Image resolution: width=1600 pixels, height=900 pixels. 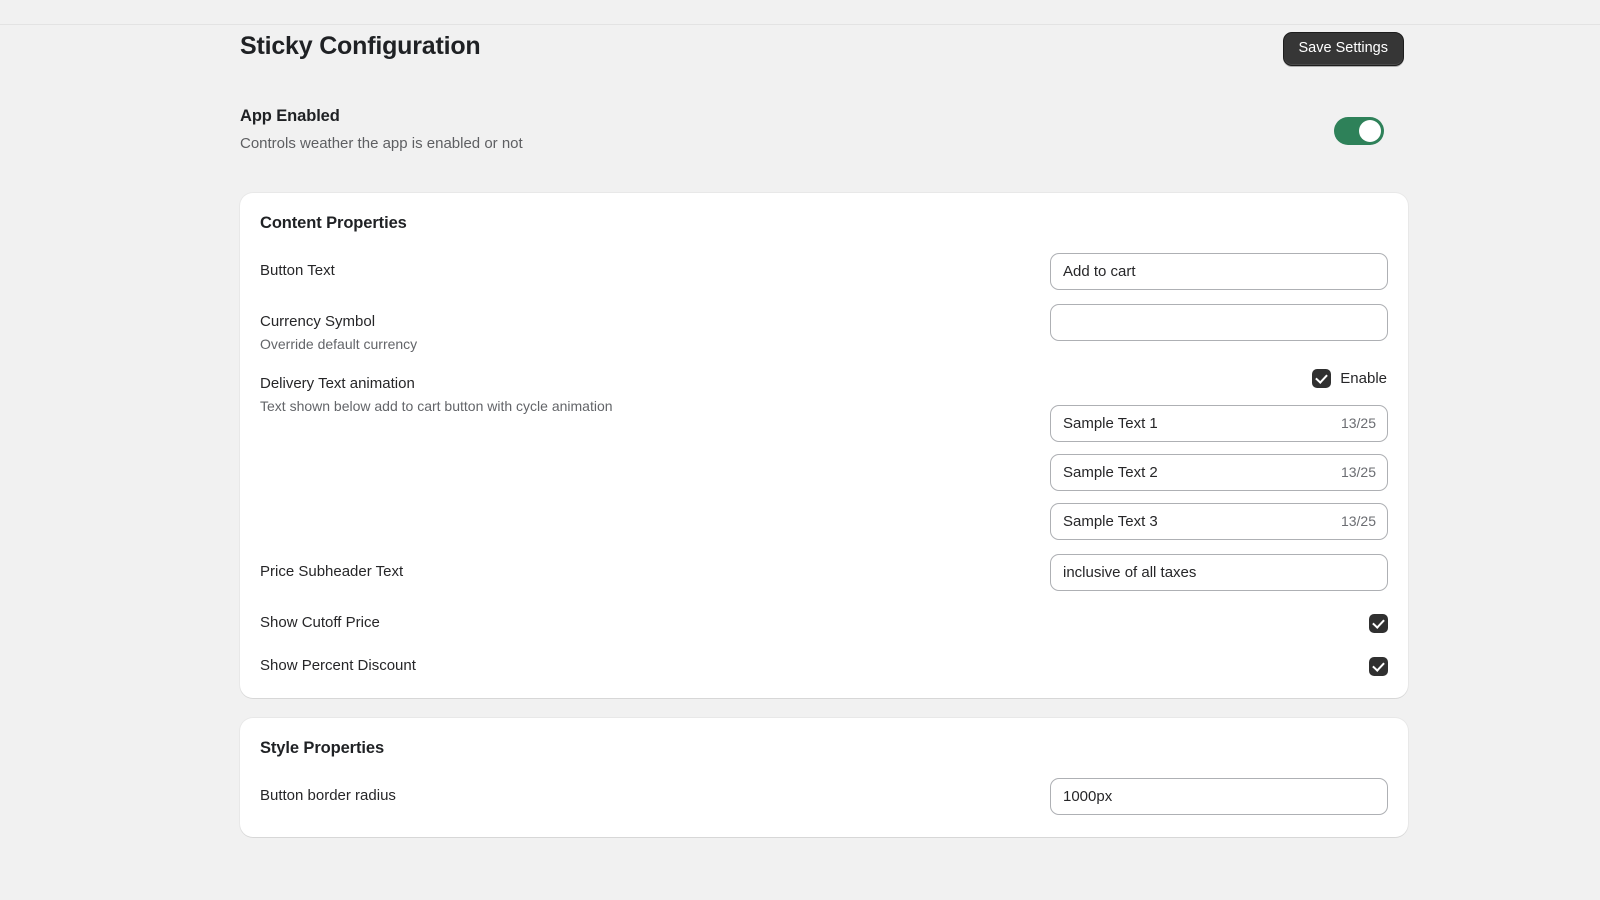 I want to click on app-enabled-title: App Enabled, so click(x=290, y=116).